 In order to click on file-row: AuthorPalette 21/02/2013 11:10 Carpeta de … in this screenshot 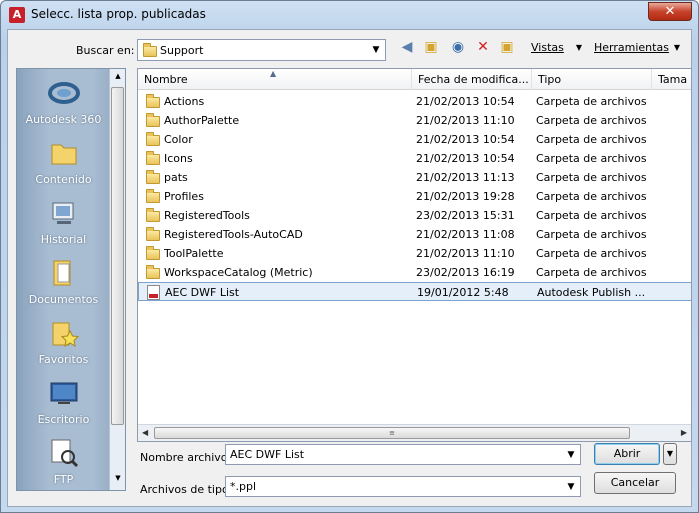, I will do `click(414, 120)`.